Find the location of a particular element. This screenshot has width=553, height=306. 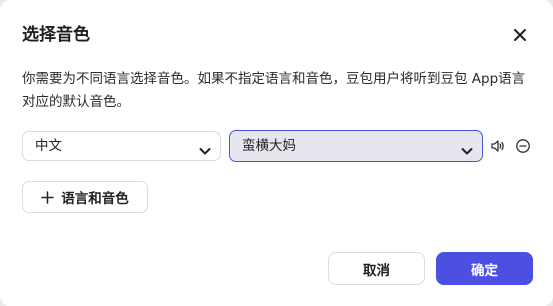

voice-select-value: 蛮横大妈 is located at coordinates (269, 146).